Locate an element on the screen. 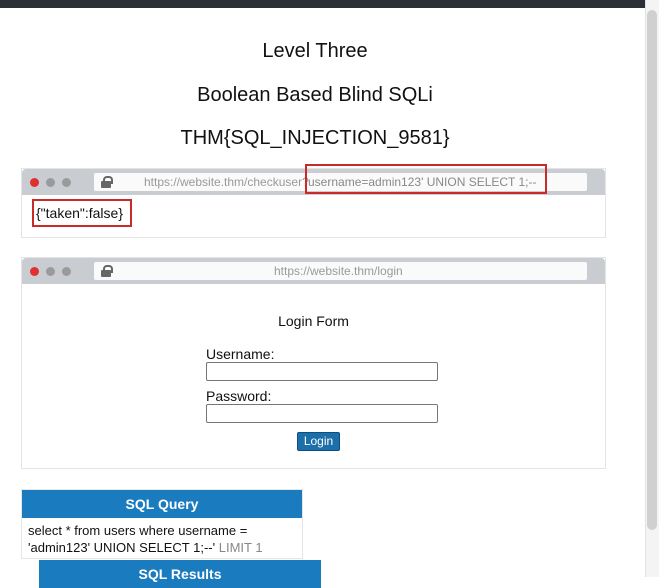 The image size is (659, 588). password-label: Password: is located at coordinates (239, 396).